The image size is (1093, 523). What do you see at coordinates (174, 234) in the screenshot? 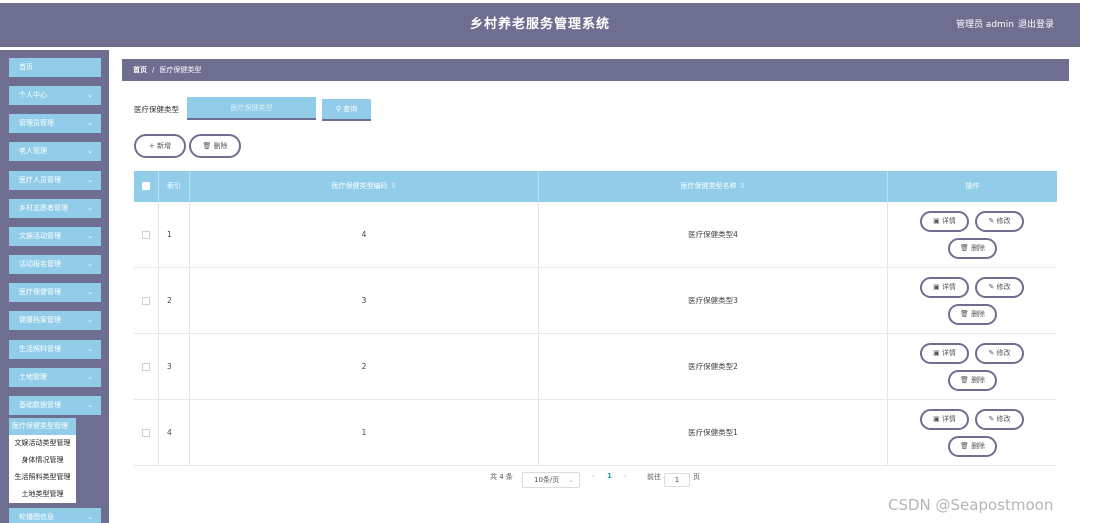
I see `row-index: 1` at bounding box center [174, 234].